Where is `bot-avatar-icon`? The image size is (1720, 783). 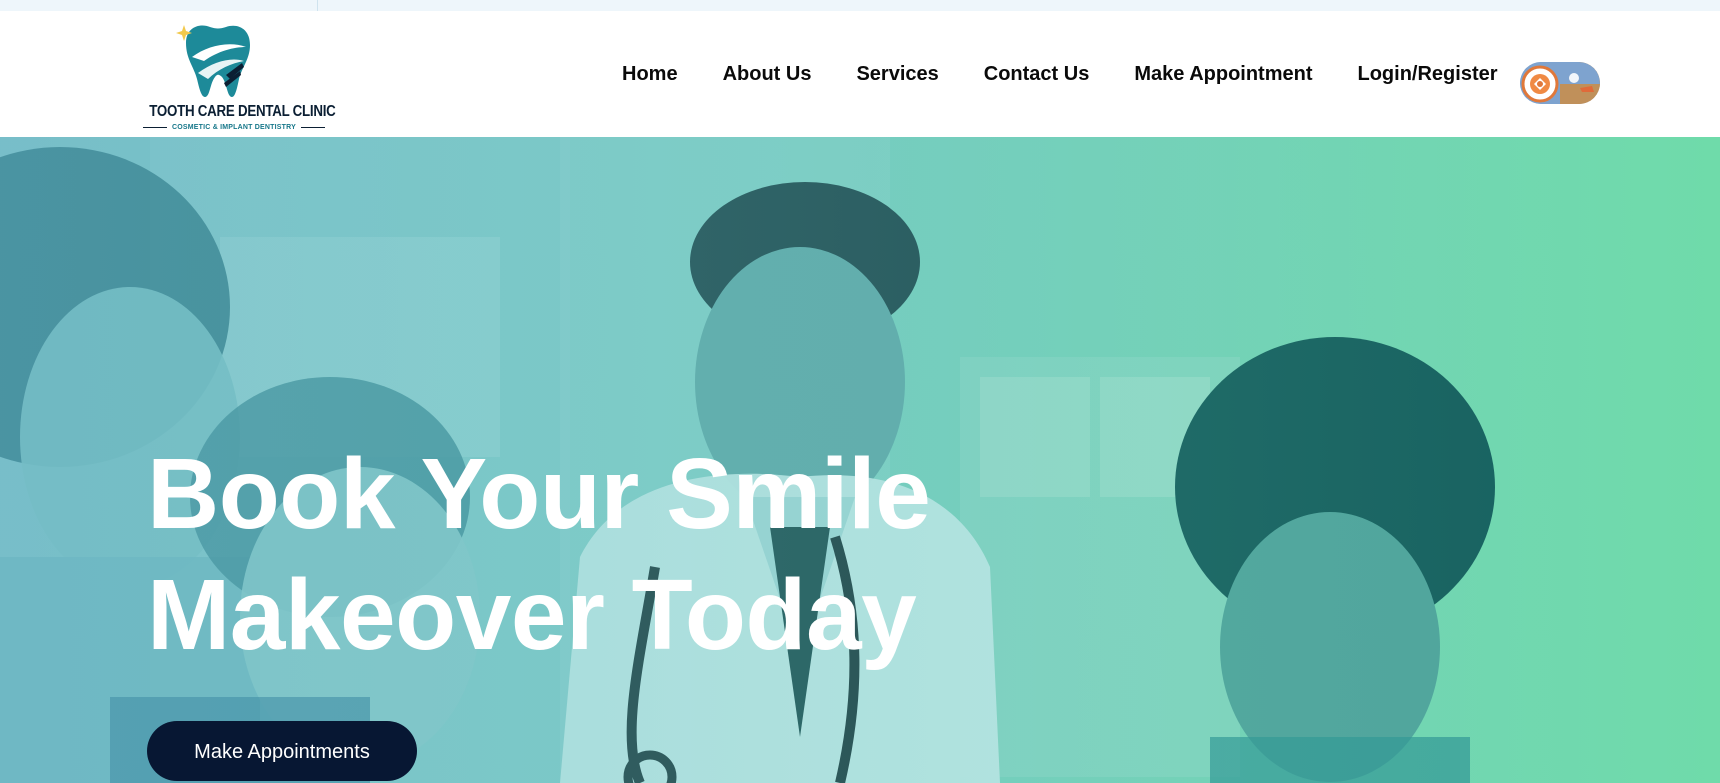
bot-avatar-icon is located at coordinates (1560, 83).